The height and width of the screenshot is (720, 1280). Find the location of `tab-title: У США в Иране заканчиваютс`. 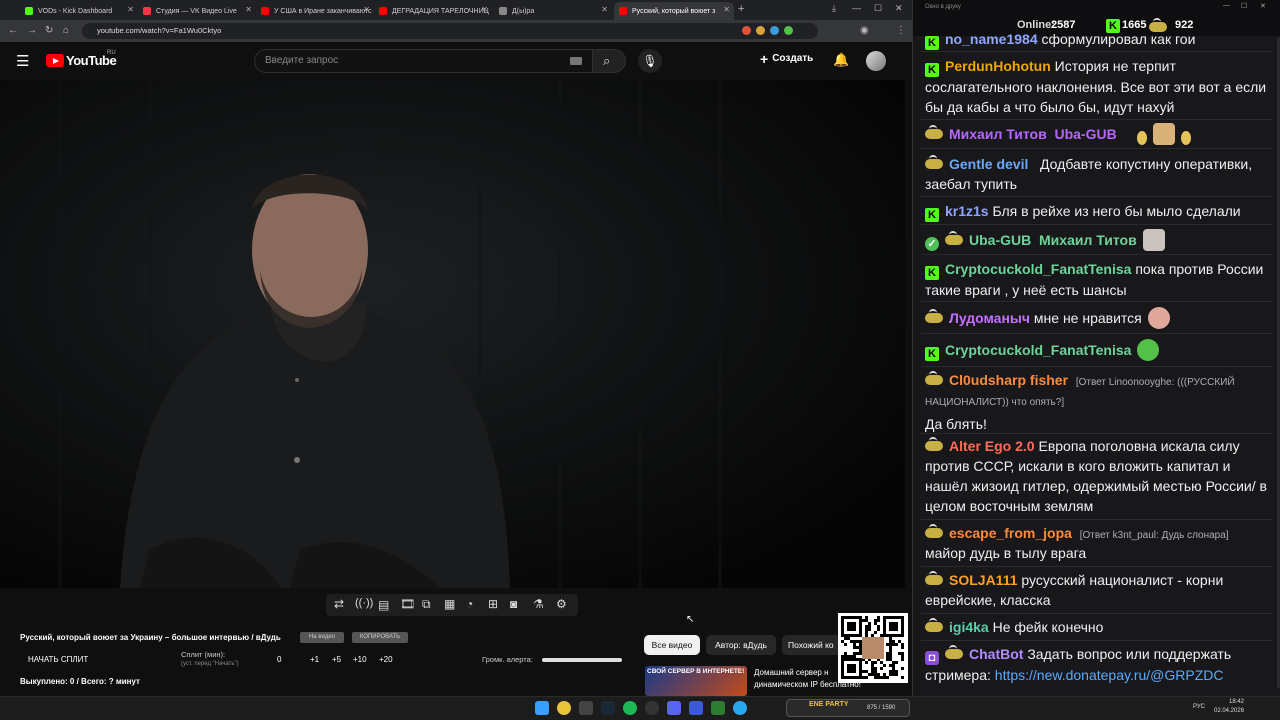

tab-title: У США в Иране заканчиваютс is located at coordinates (323, 11).